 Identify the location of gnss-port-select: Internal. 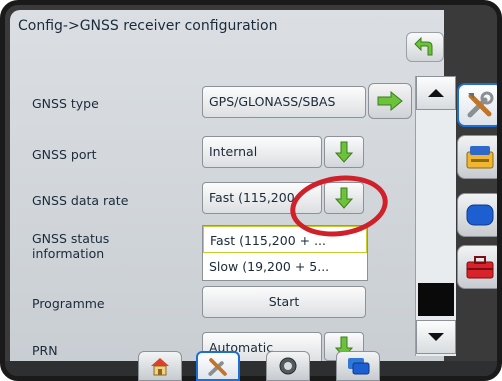
(262, 152).